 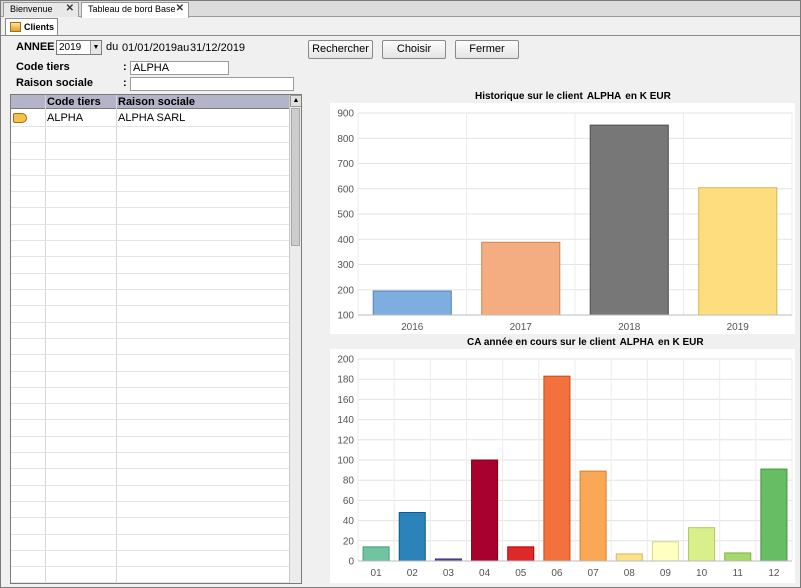 I want to click on chevron-down-icon: ▼, so click(x=95, y=47).